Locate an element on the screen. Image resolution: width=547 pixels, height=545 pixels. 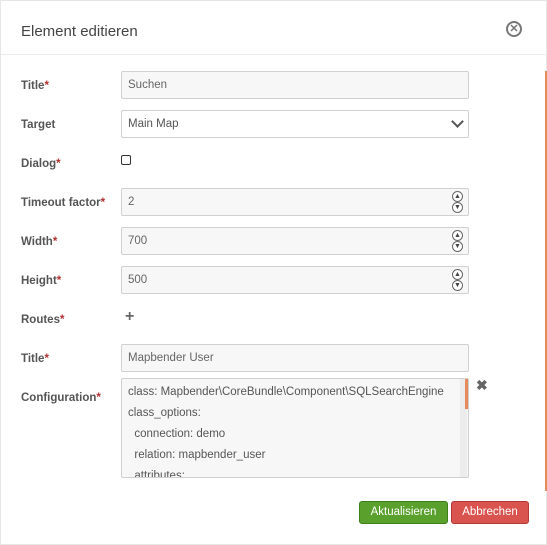
height-input: 500 ▲ ▼ is located at coordinates (295, 280).